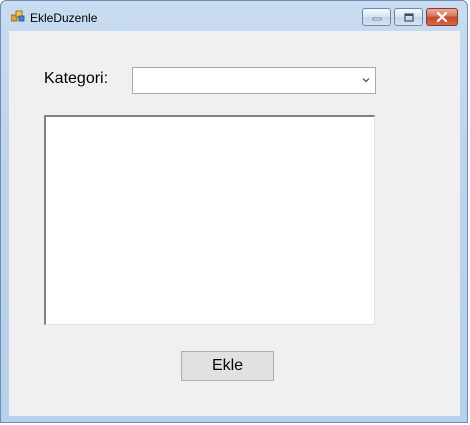 Image resolution: width=470 pixels, height=425 pixels. Describe the element at coordinates (366, 80) in the screenshot. I see `chevron-down-icon` at that location.